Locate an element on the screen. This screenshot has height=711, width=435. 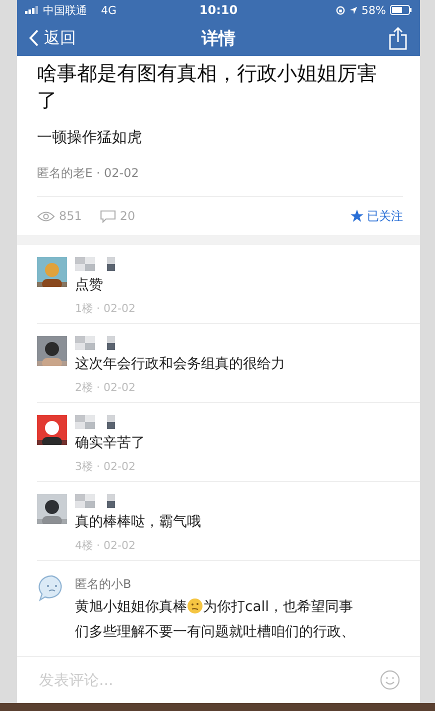
comment-text: 确实辛苦了 is located at coordinates (110, 443).